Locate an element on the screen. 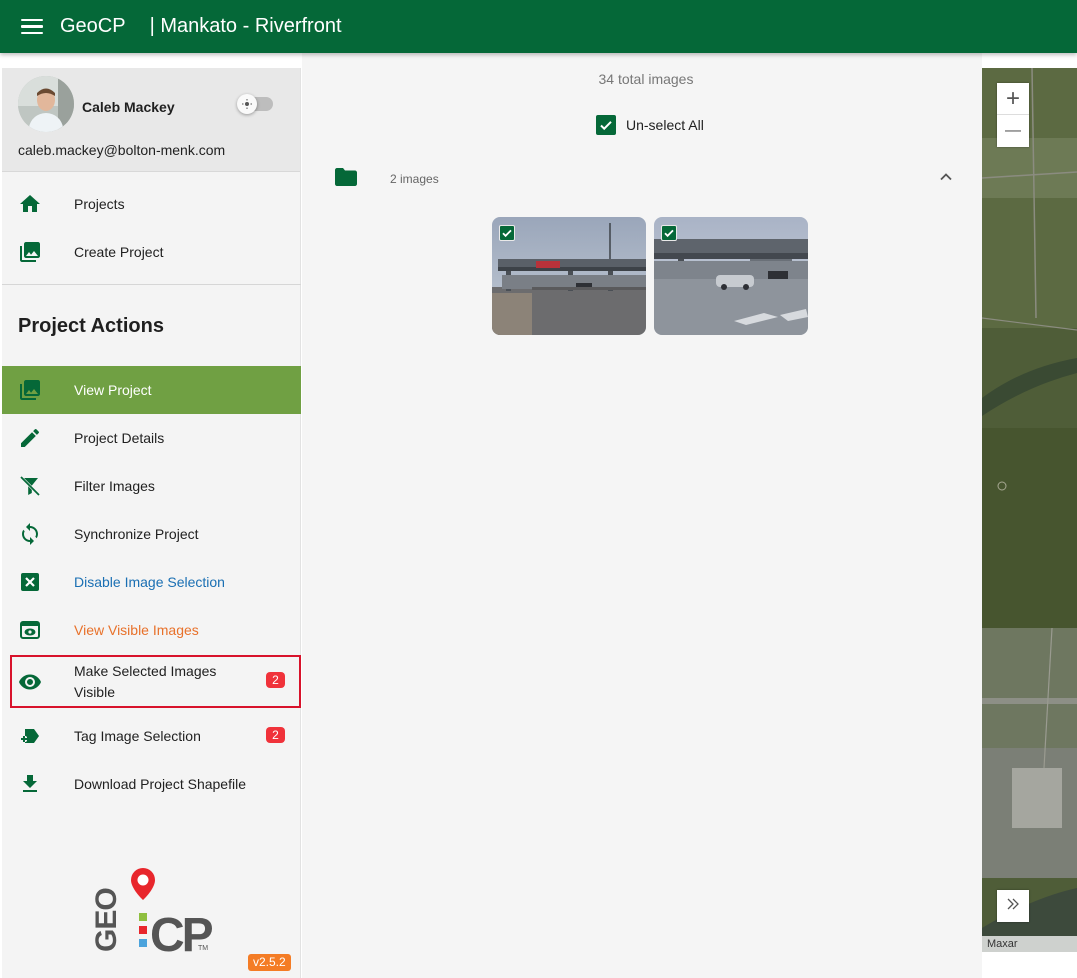 The width and height of the screenshot is (1077, 978). action-label: Project Details is located at coordinates (119, 438).